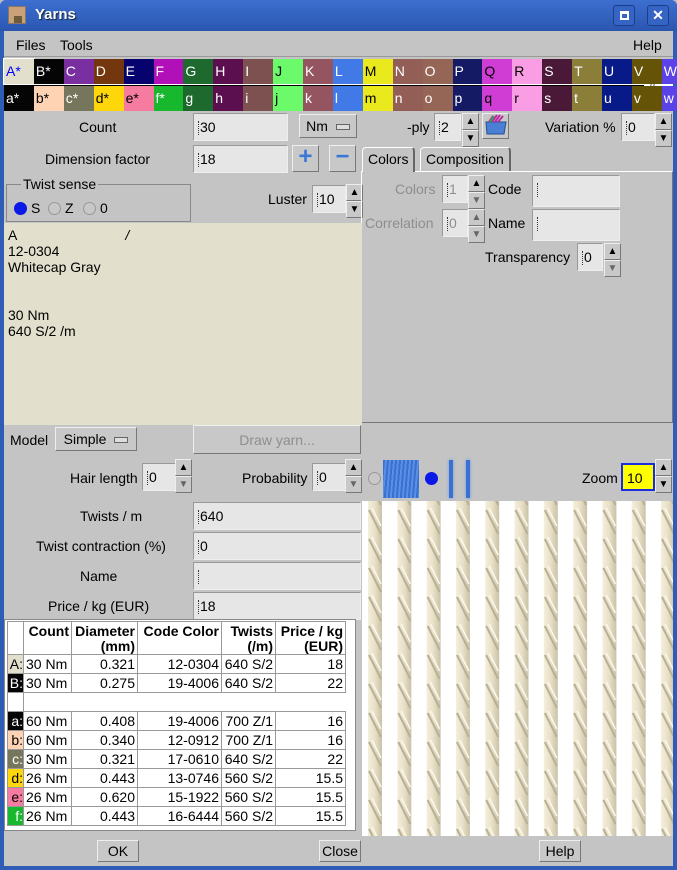 The width and height of the screenshot is (677, 870). Describe the element at coordinates (89, 208) in the screenshot. I see `twist-0-radio` at that location.